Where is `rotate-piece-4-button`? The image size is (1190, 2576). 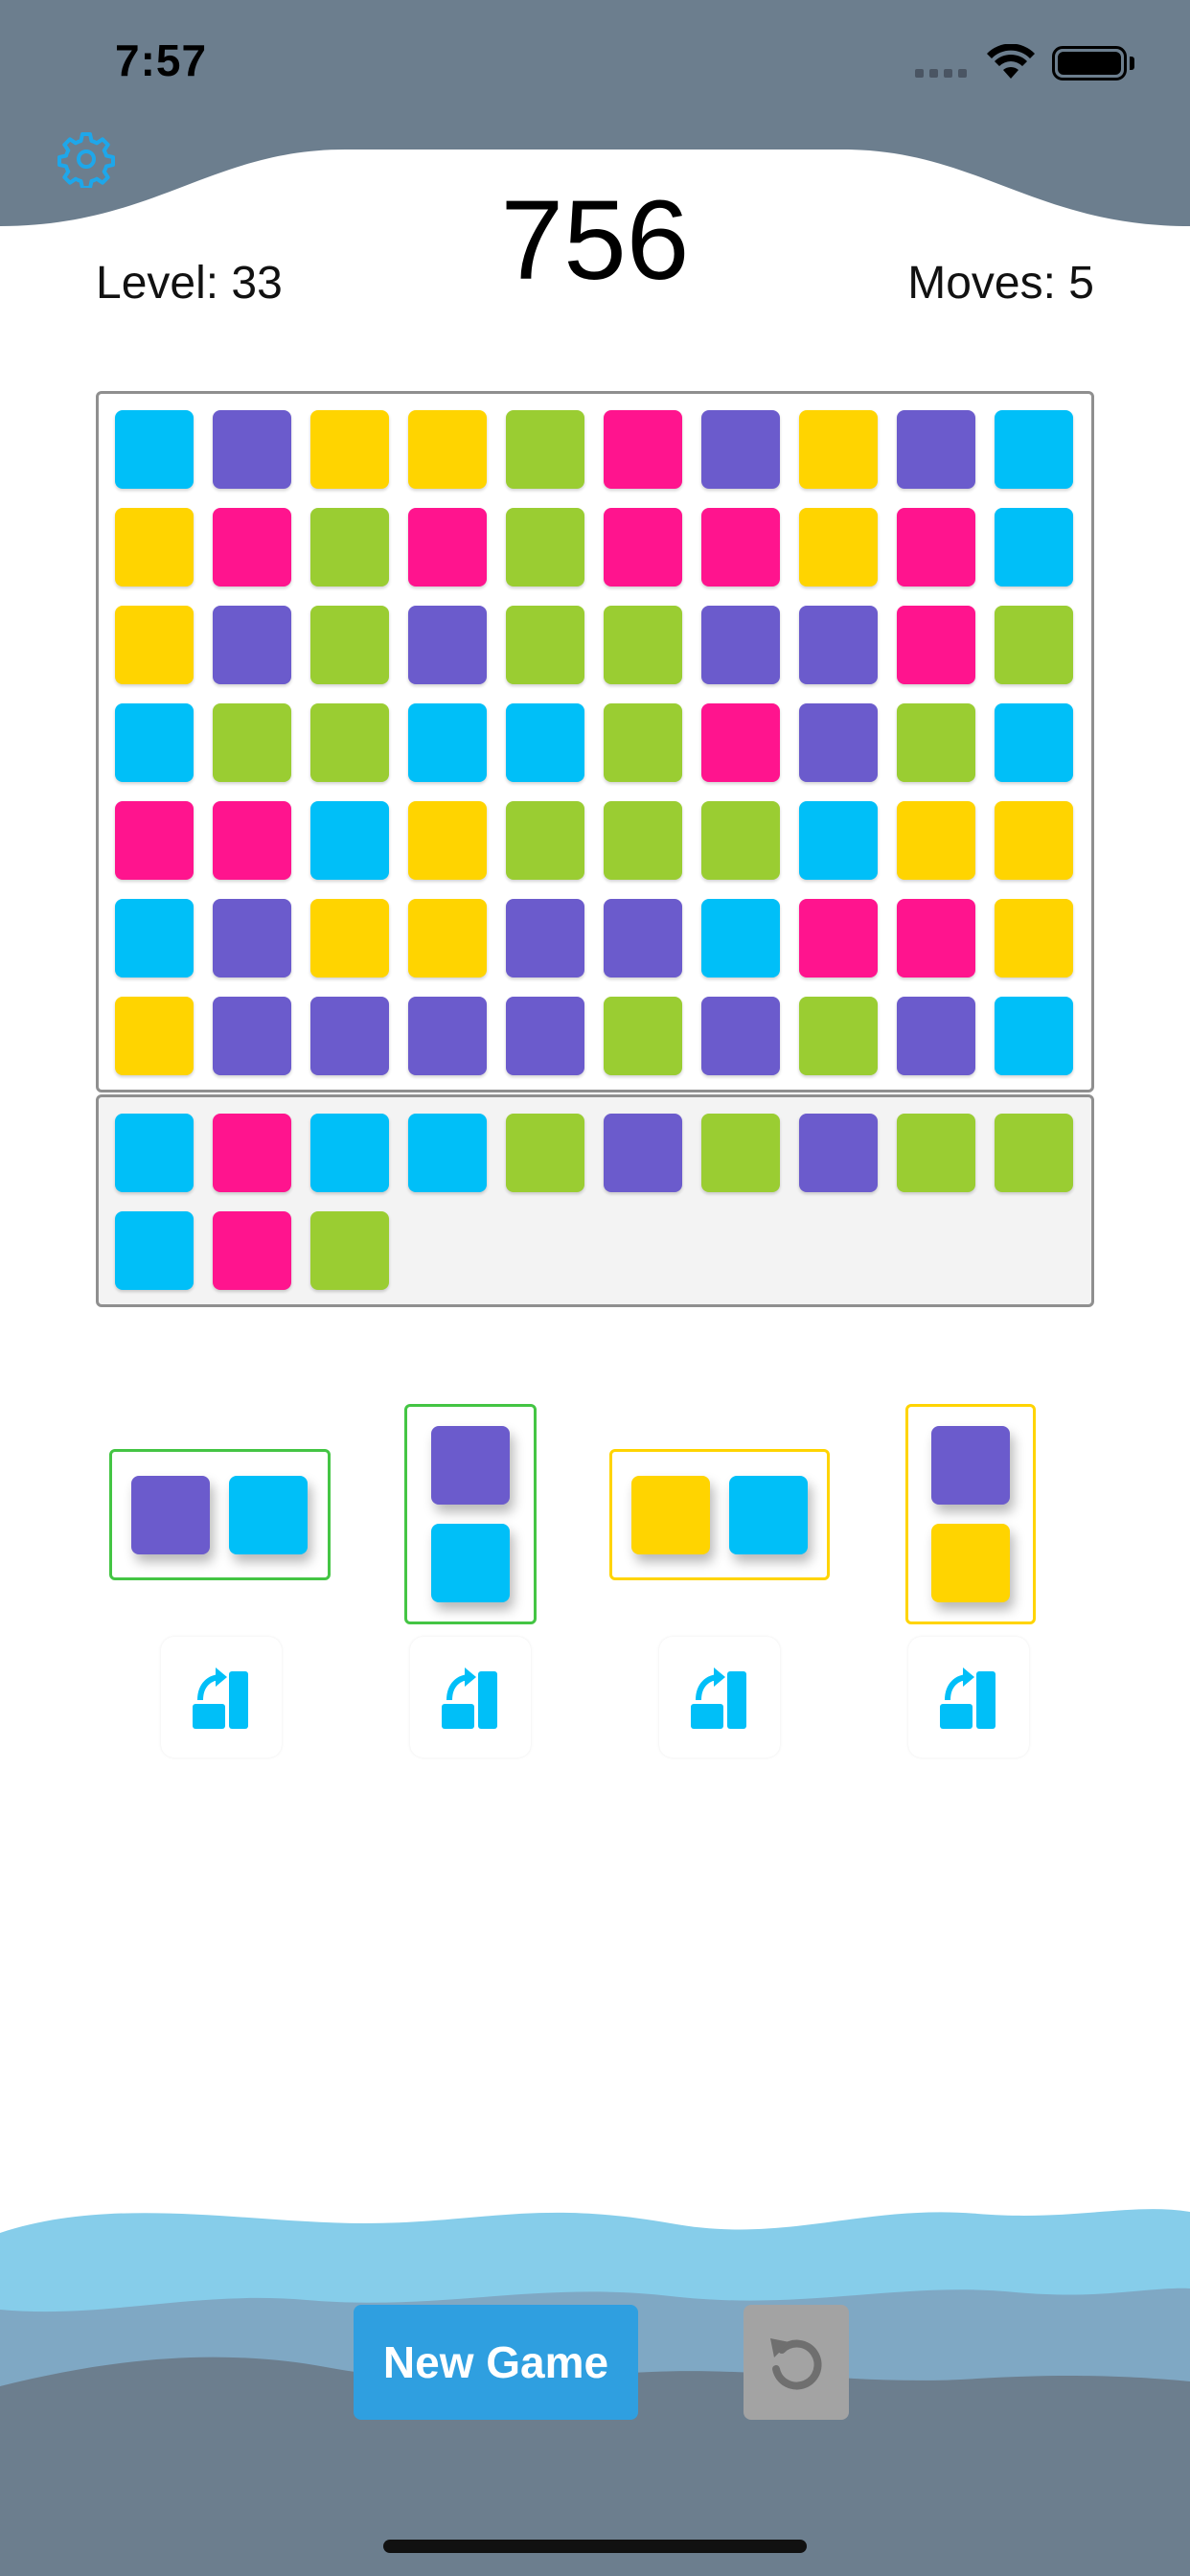 rotate-piece-4-button is located at coordinates (968, 1697).